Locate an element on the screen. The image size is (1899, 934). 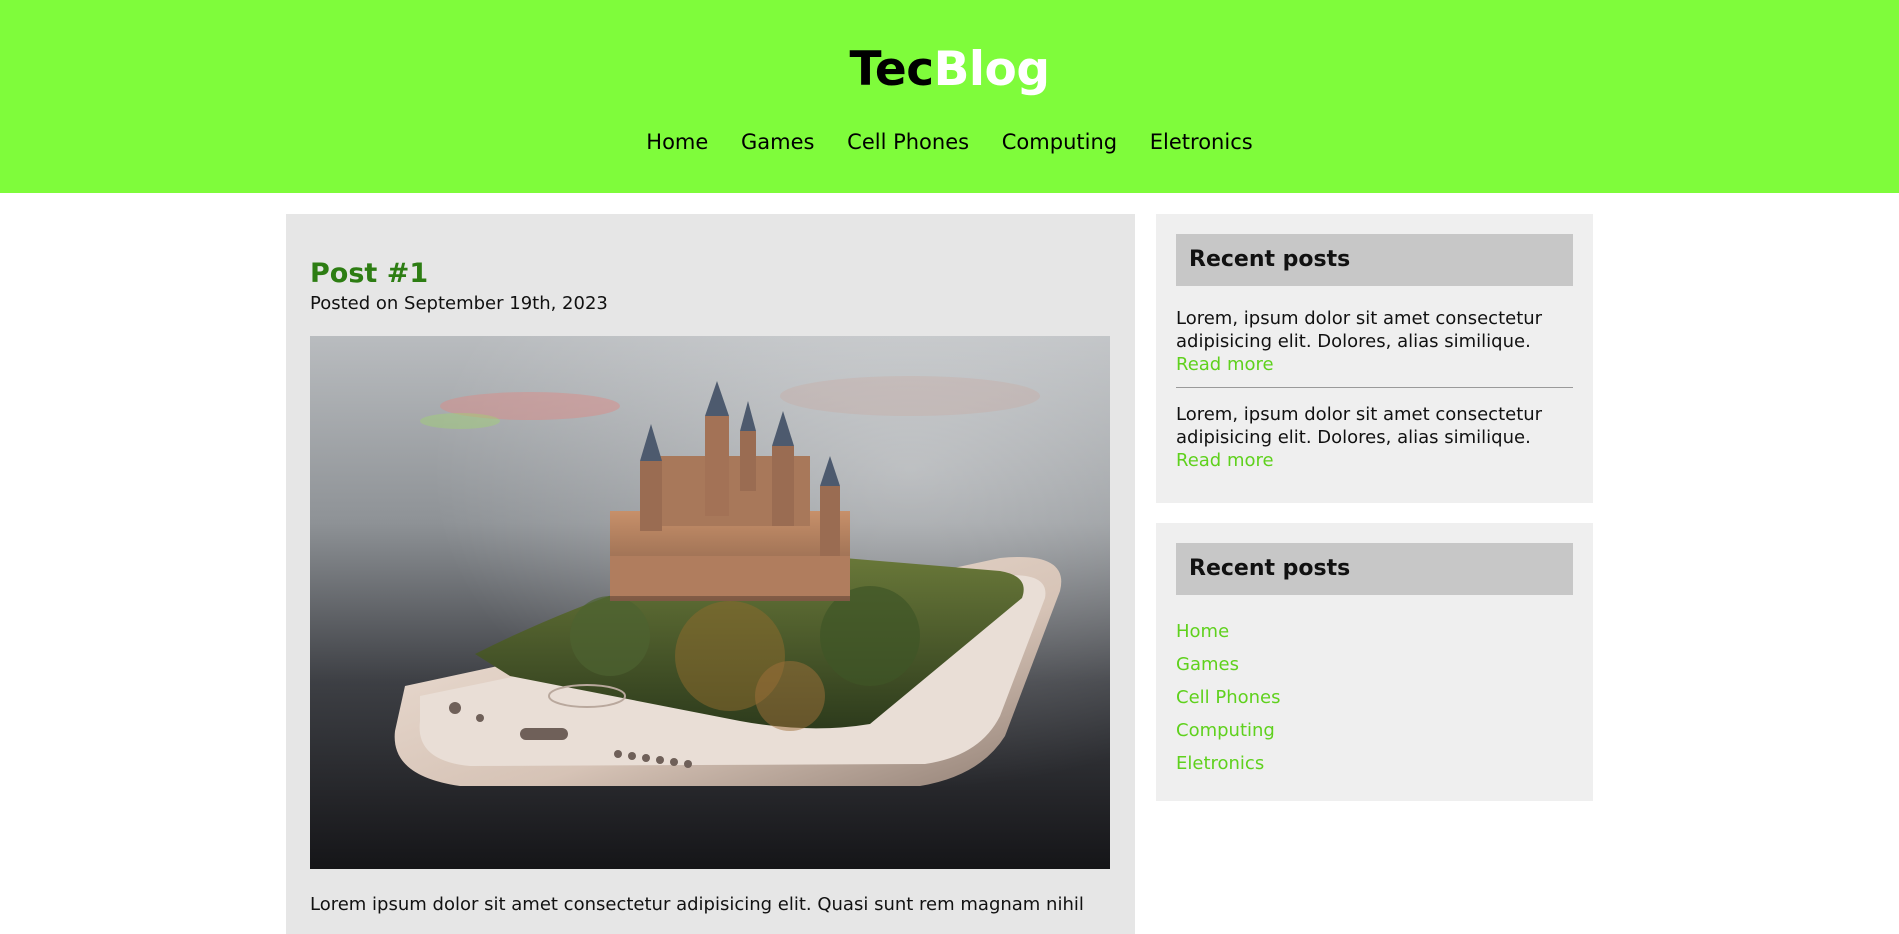
nav-games: Games is located at coordinates (777, 142).